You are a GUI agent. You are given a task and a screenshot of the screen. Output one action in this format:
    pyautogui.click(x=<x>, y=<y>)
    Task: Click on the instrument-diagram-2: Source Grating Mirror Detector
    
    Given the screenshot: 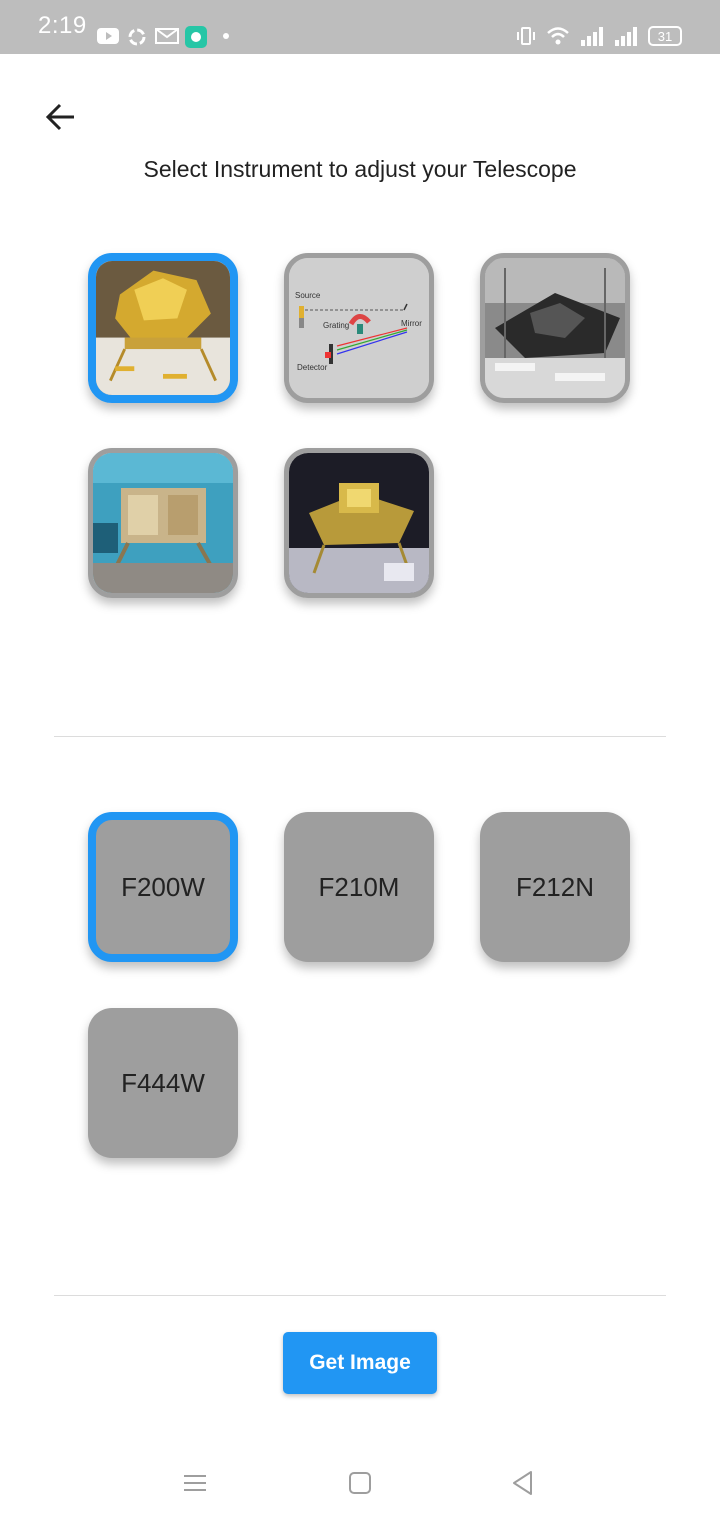 What is the action you would take?
    pyautogui.click(x=359, y=328)
    